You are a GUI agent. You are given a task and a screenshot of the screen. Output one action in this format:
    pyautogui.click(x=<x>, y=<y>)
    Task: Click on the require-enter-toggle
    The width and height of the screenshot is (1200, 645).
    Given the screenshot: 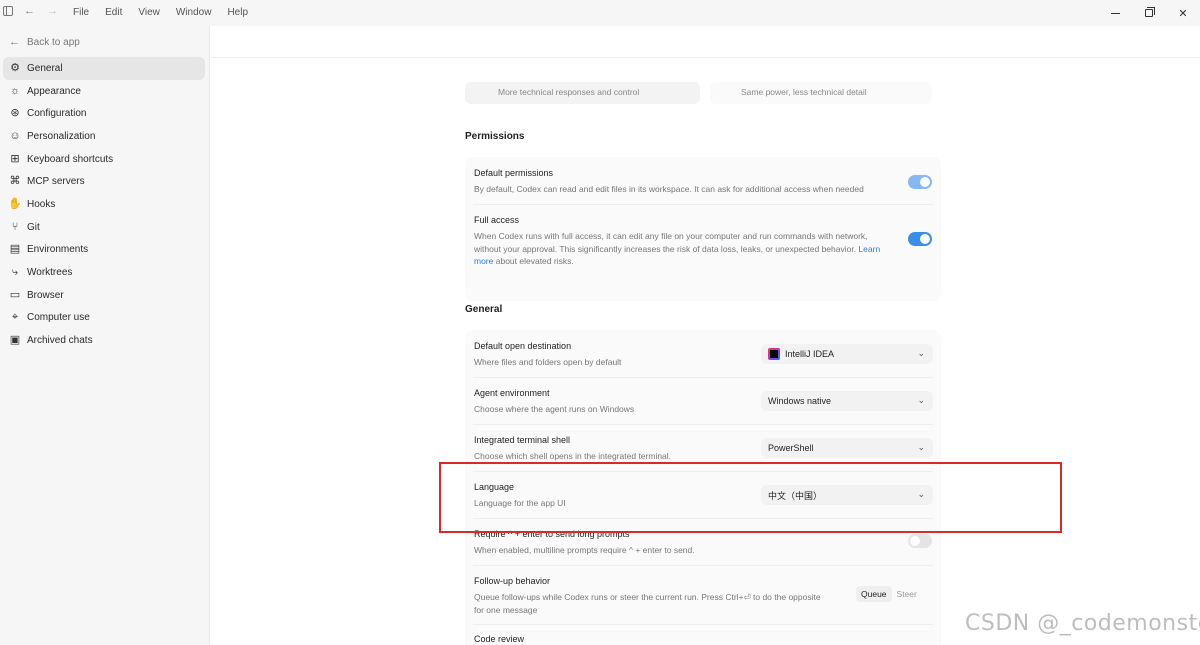 What is the action you would take?
    pyautogui.click(x=920, y=541)
    